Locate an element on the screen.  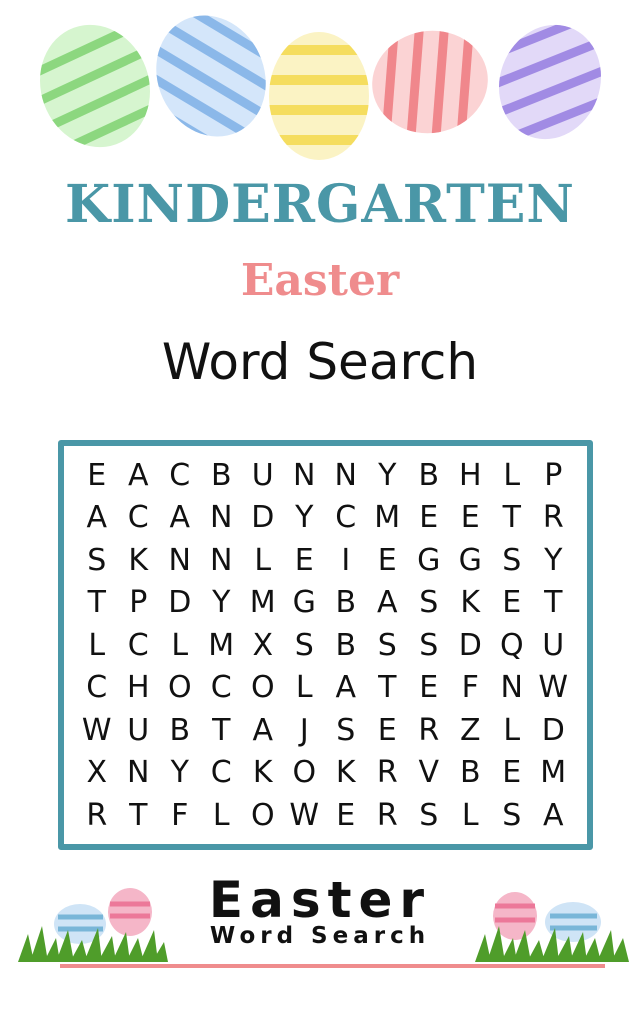
grid-cell: J is located at coordinates (305, 730).